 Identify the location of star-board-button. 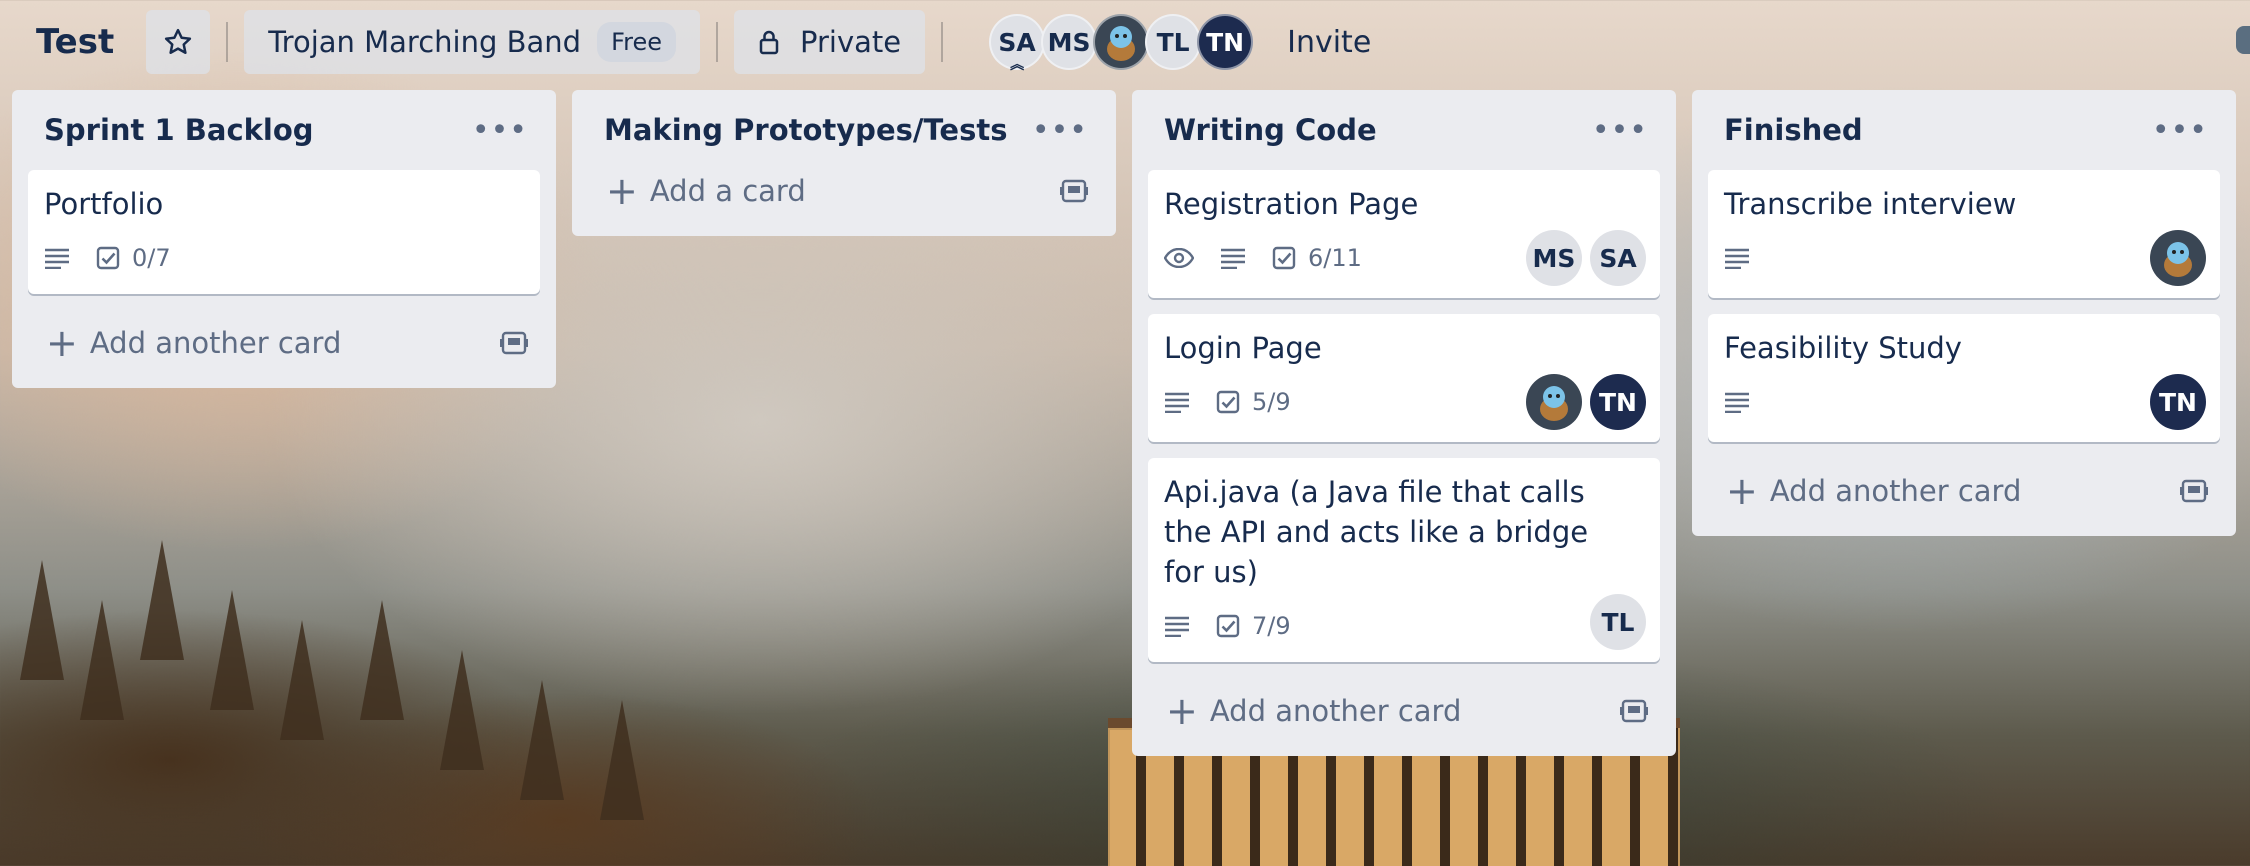
(178, 42).